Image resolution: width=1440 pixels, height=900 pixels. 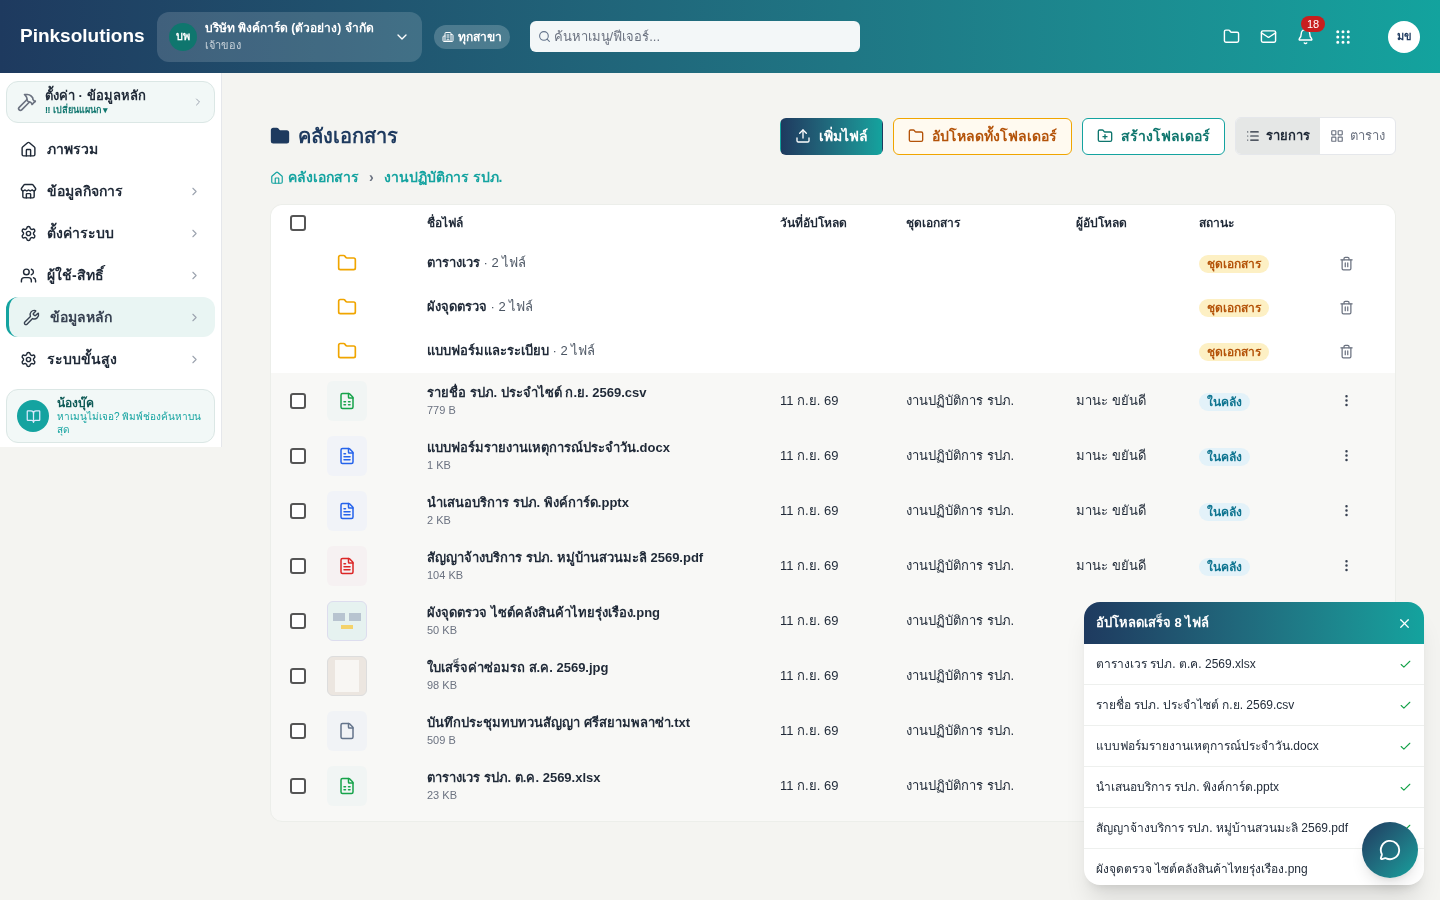 I want to click on column-header: ผู้อัปโหลด, so click(x=1102, y=223).